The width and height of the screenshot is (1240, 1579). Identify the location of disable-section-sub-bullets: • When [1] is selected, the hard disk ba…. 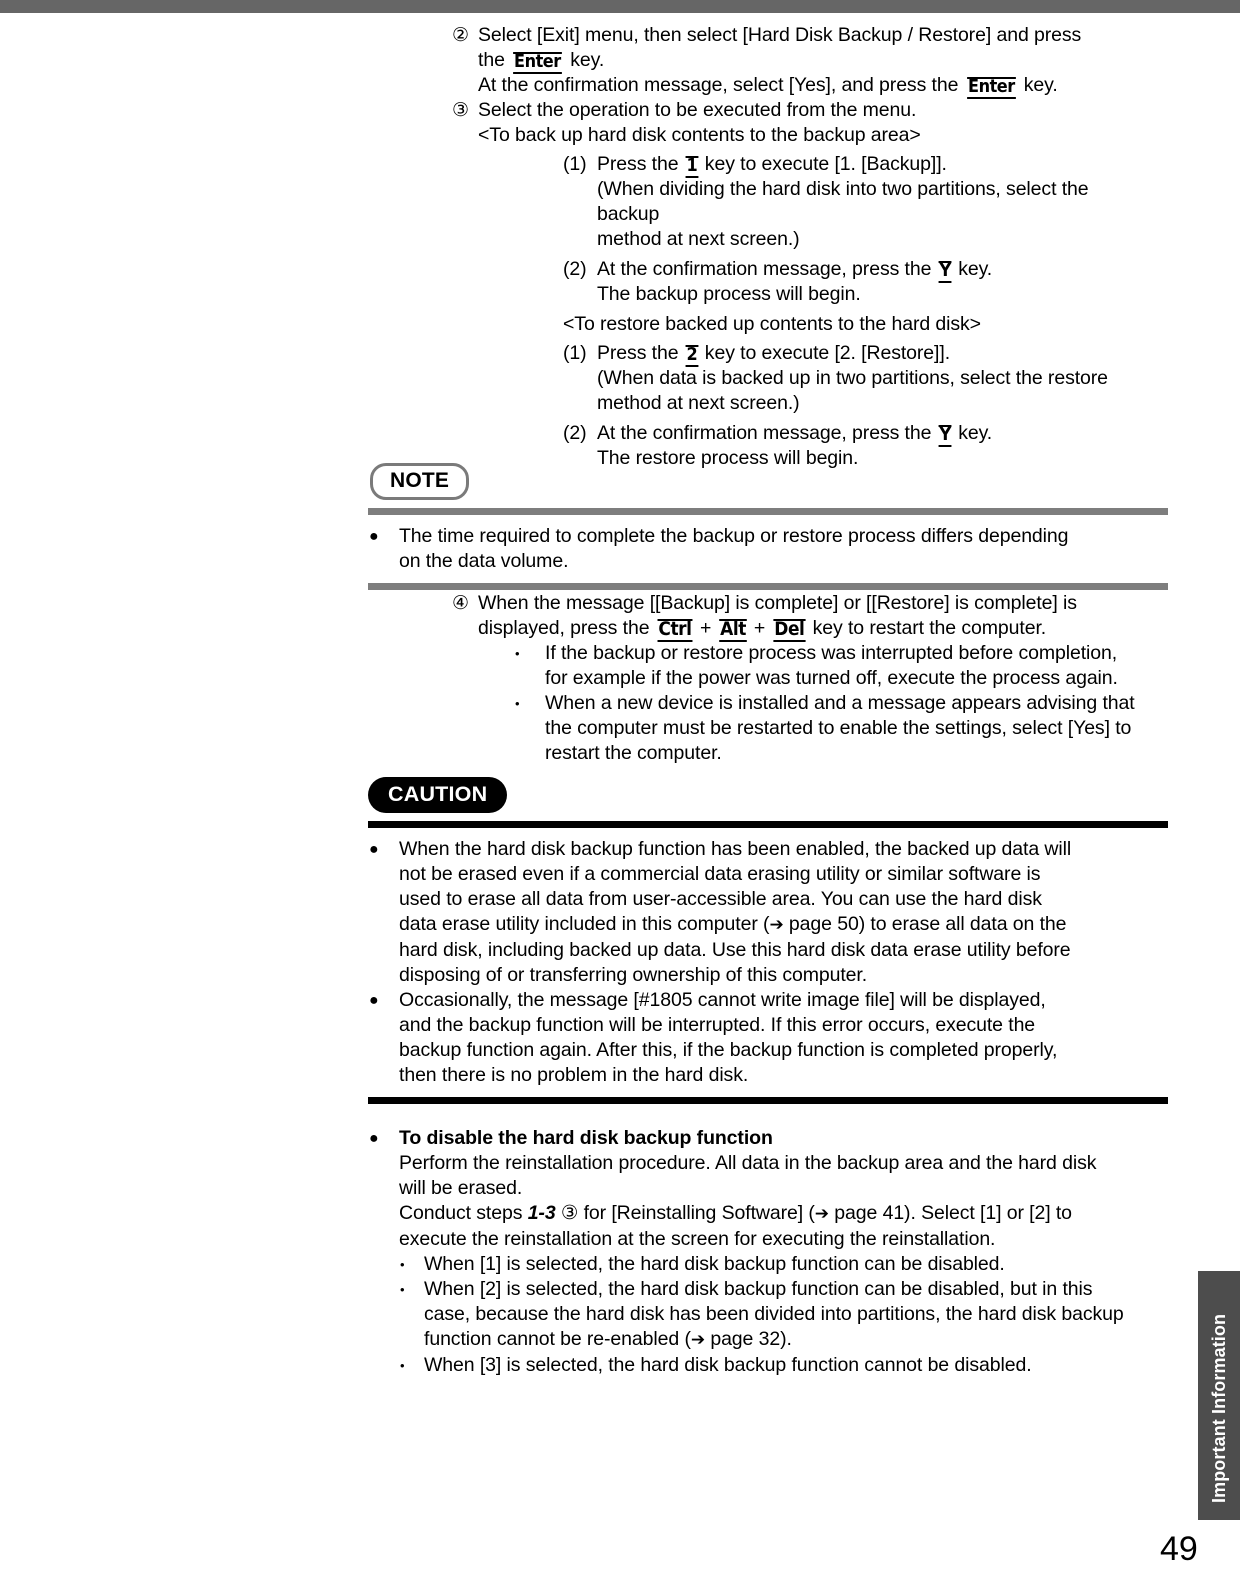
(783, 1315).